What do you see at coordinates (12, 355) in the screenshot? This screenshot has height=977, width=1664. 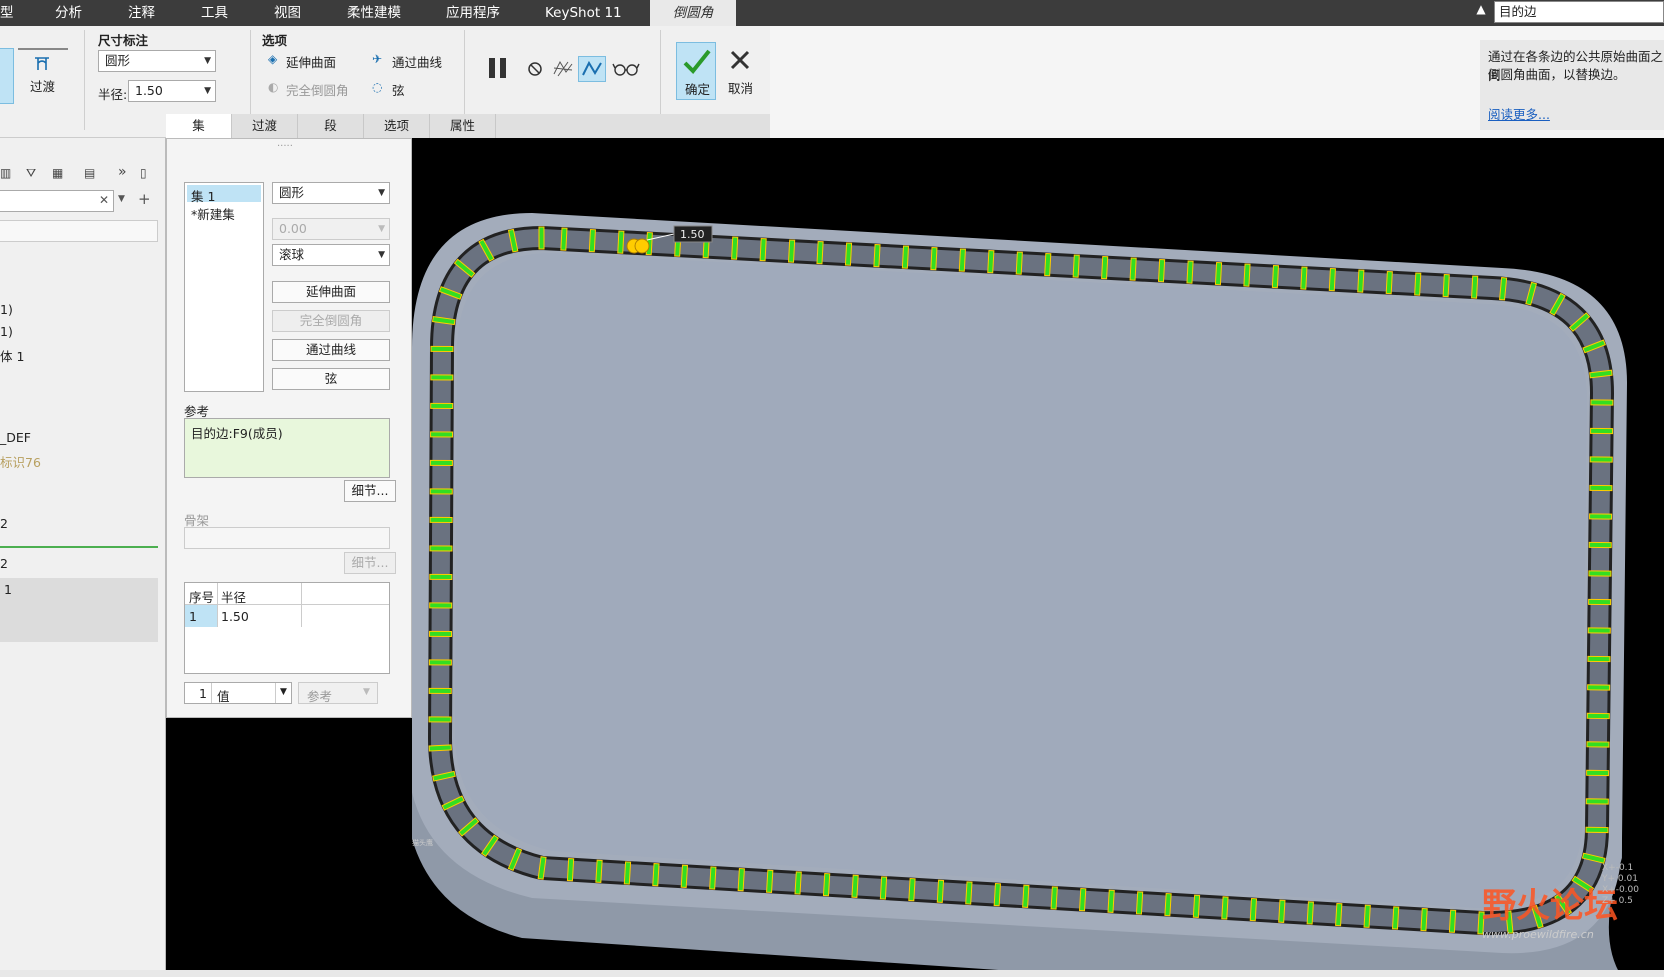 I see `tree-item: 体 1` at bounding box center [12, 355].